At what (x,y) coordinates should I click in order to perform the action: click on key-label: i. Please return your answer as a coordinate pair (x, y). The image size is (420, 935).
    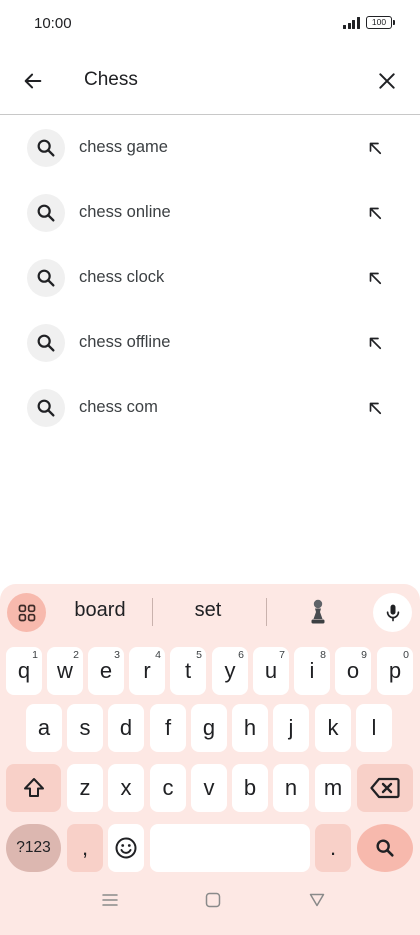
    Looking at the image, I should click on (312, 670).